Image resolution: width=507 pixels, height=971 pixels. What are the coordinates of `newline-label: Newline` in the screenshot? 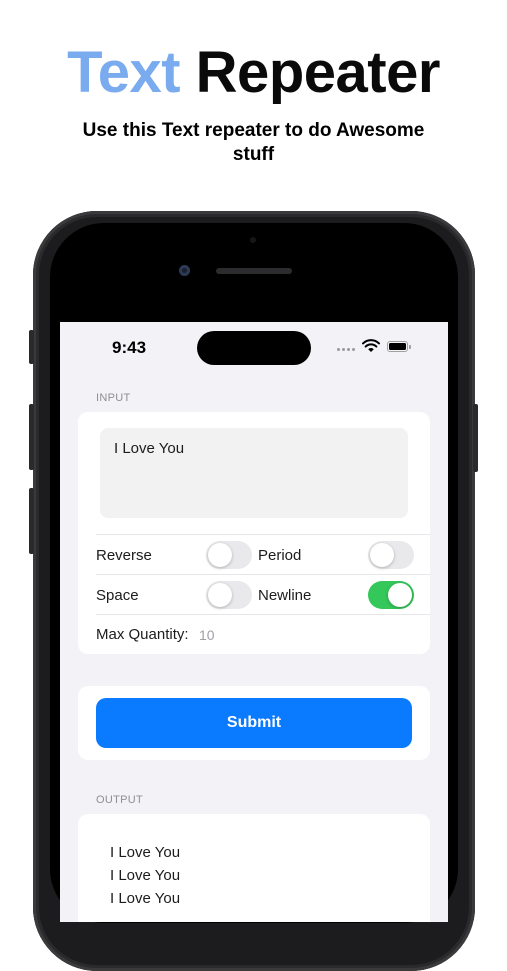 It's located at (285, 595).